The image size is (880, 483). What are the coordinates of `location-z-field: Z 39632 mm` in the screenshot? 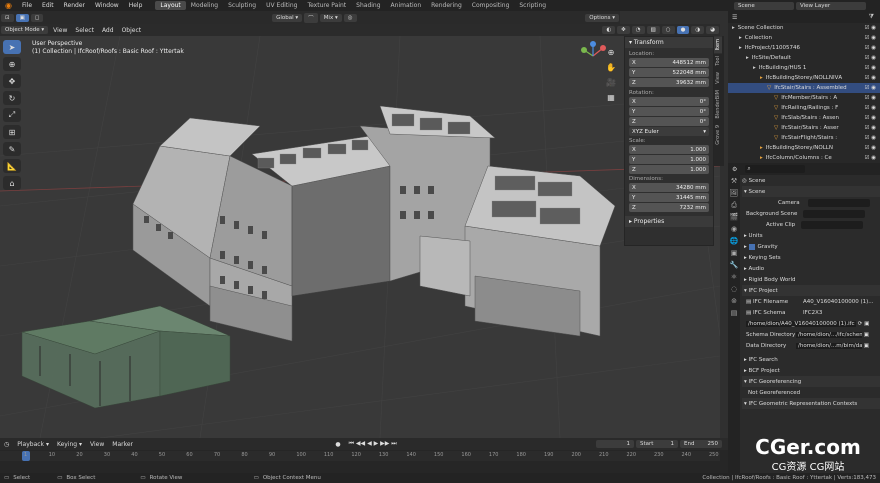 It's located at (669, 82).